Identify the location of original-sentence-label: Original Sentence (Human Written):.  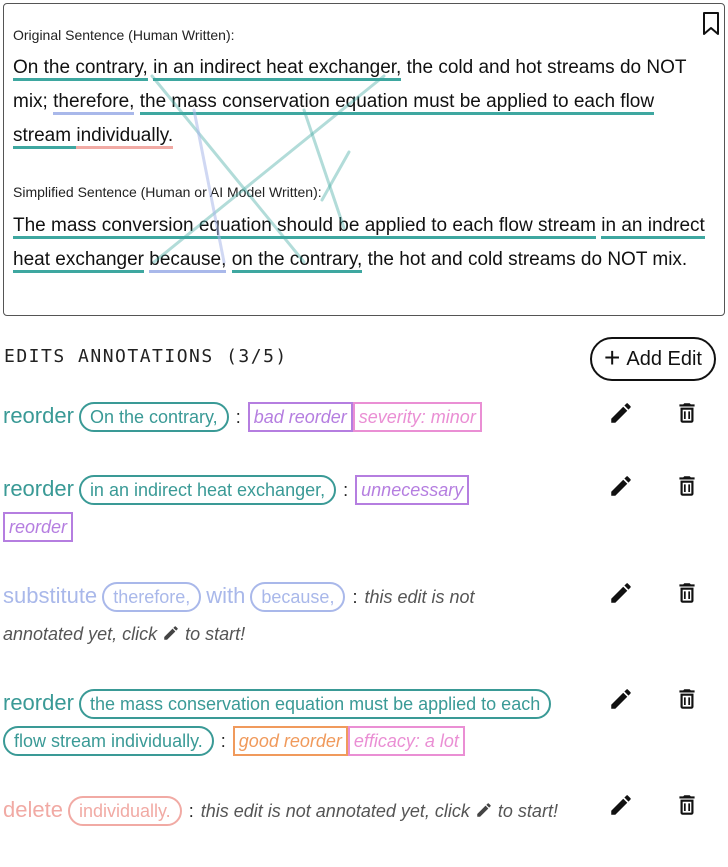
(124, 35).